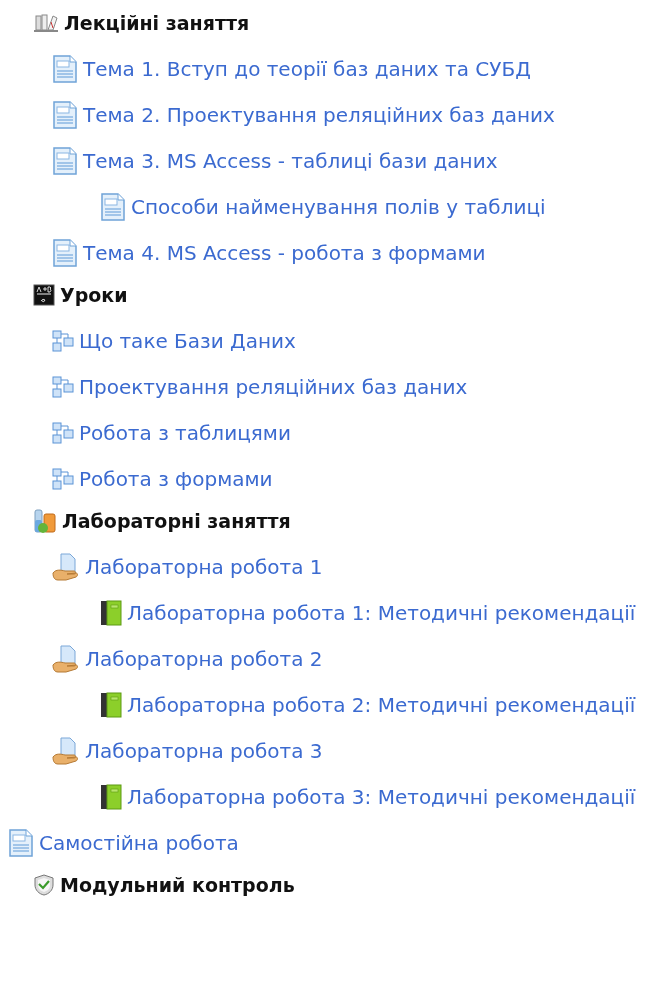 Image resolution: width=648 pixels, height=1005 pixels. Describe the element at coordinates (204, 659) in the screenshot. I see `activity-link: Лабораторна робота 2` at that location.